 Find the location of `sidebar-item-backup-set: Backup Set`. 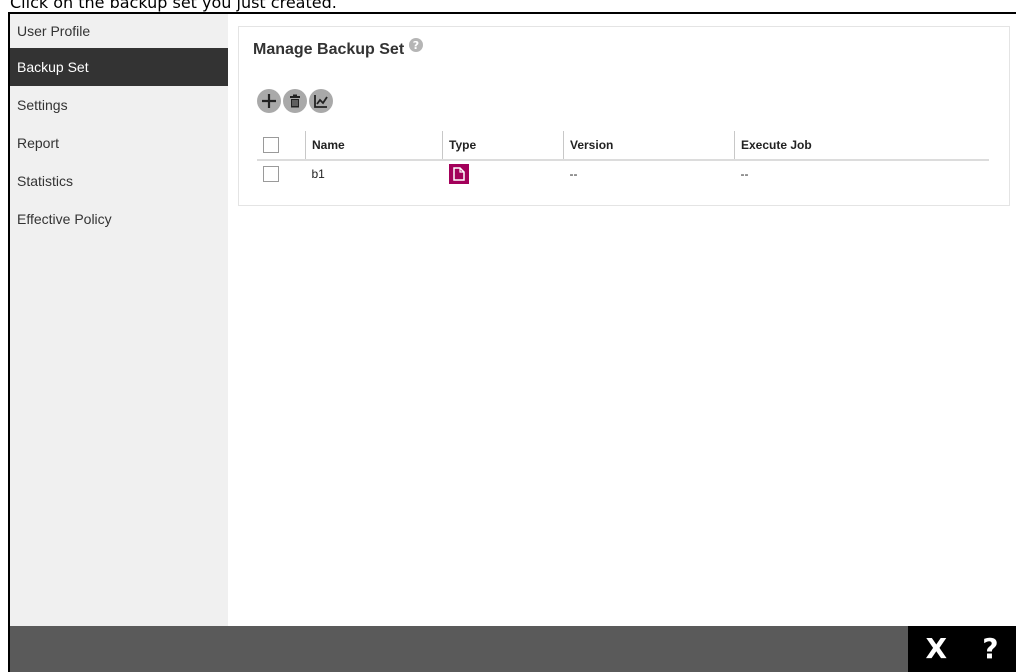

sidebar-item-backup-set: Backup Set is located at coordinates (119, 67).